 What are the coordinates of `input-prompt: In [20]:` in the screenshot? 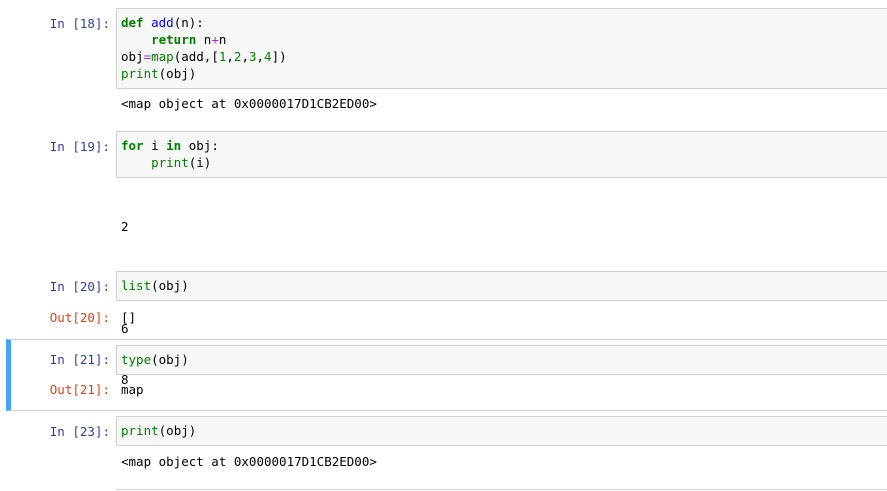 It's located at (79, 286).